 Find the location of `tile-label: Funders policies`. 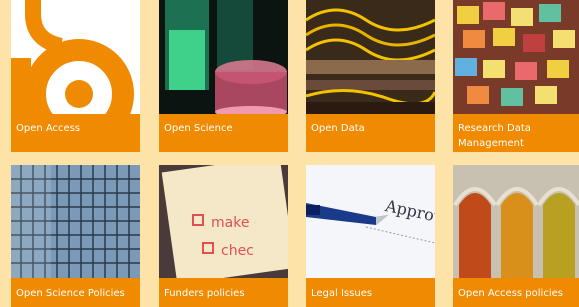

tile-label: Funders policies is located at coordinates (204, 293).